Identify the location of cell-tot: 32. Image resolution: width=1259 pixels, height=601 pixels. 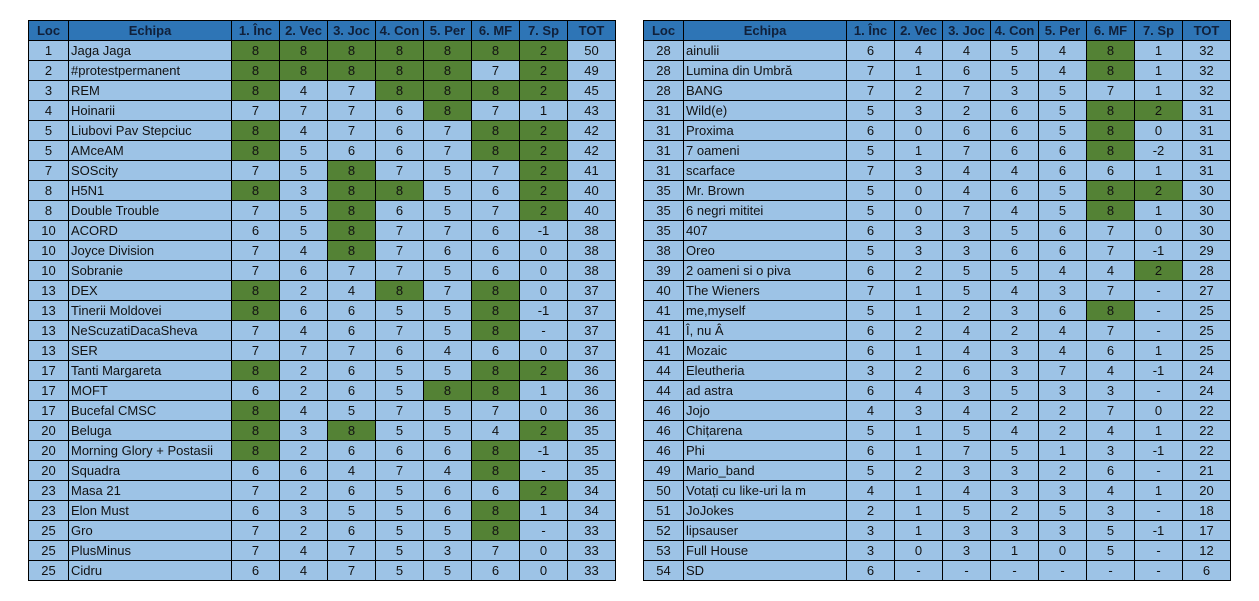
(1206, 90).